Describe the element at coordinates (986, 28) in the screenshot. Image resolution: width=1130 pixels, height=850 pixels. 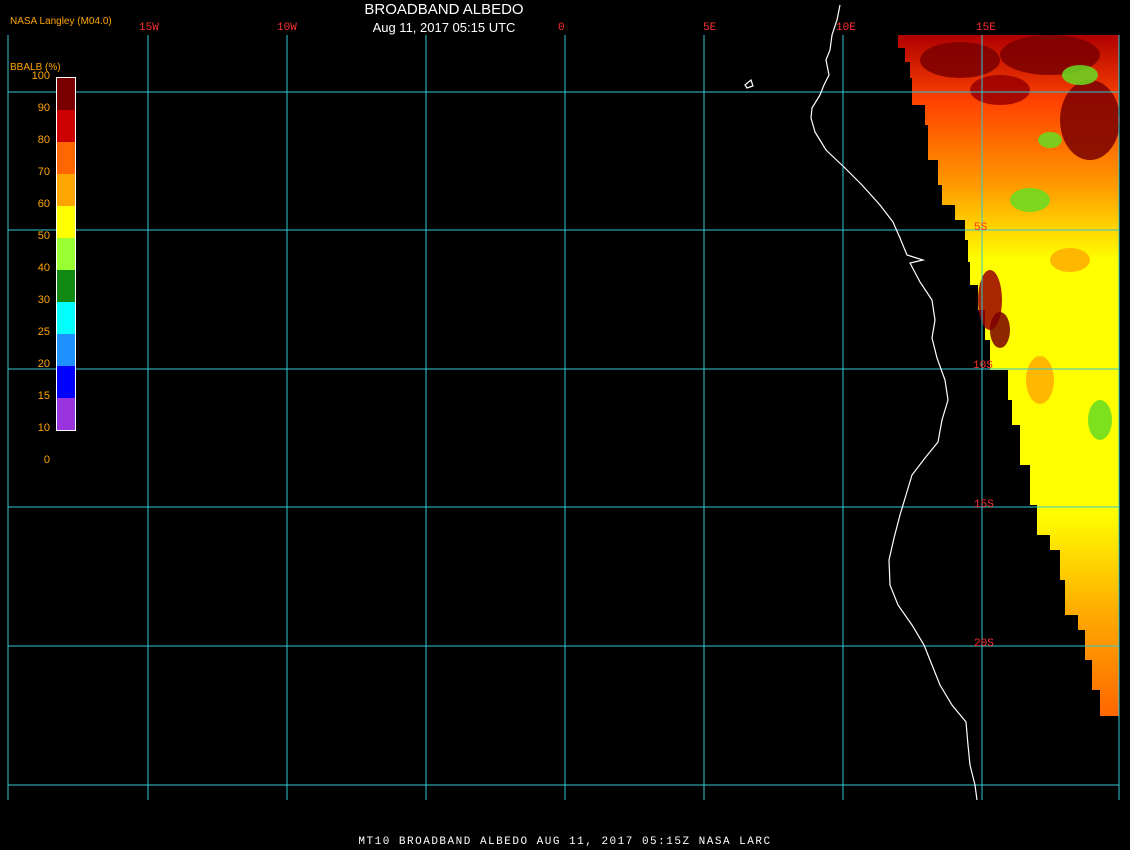
I see `longitude-label: 15E` at that location.